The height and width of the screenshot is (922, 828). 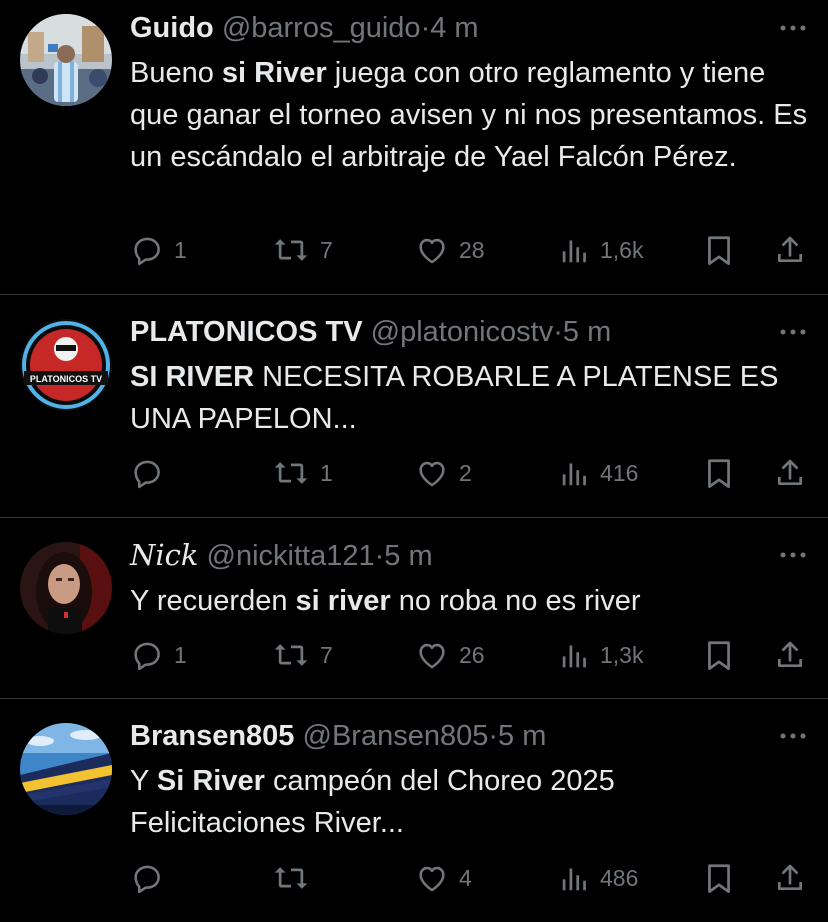 What do you see at coordinates (213, 601) in the screenshot?
I see `tweet-text-part: Y recuerden` at bounding box center [213, 601].